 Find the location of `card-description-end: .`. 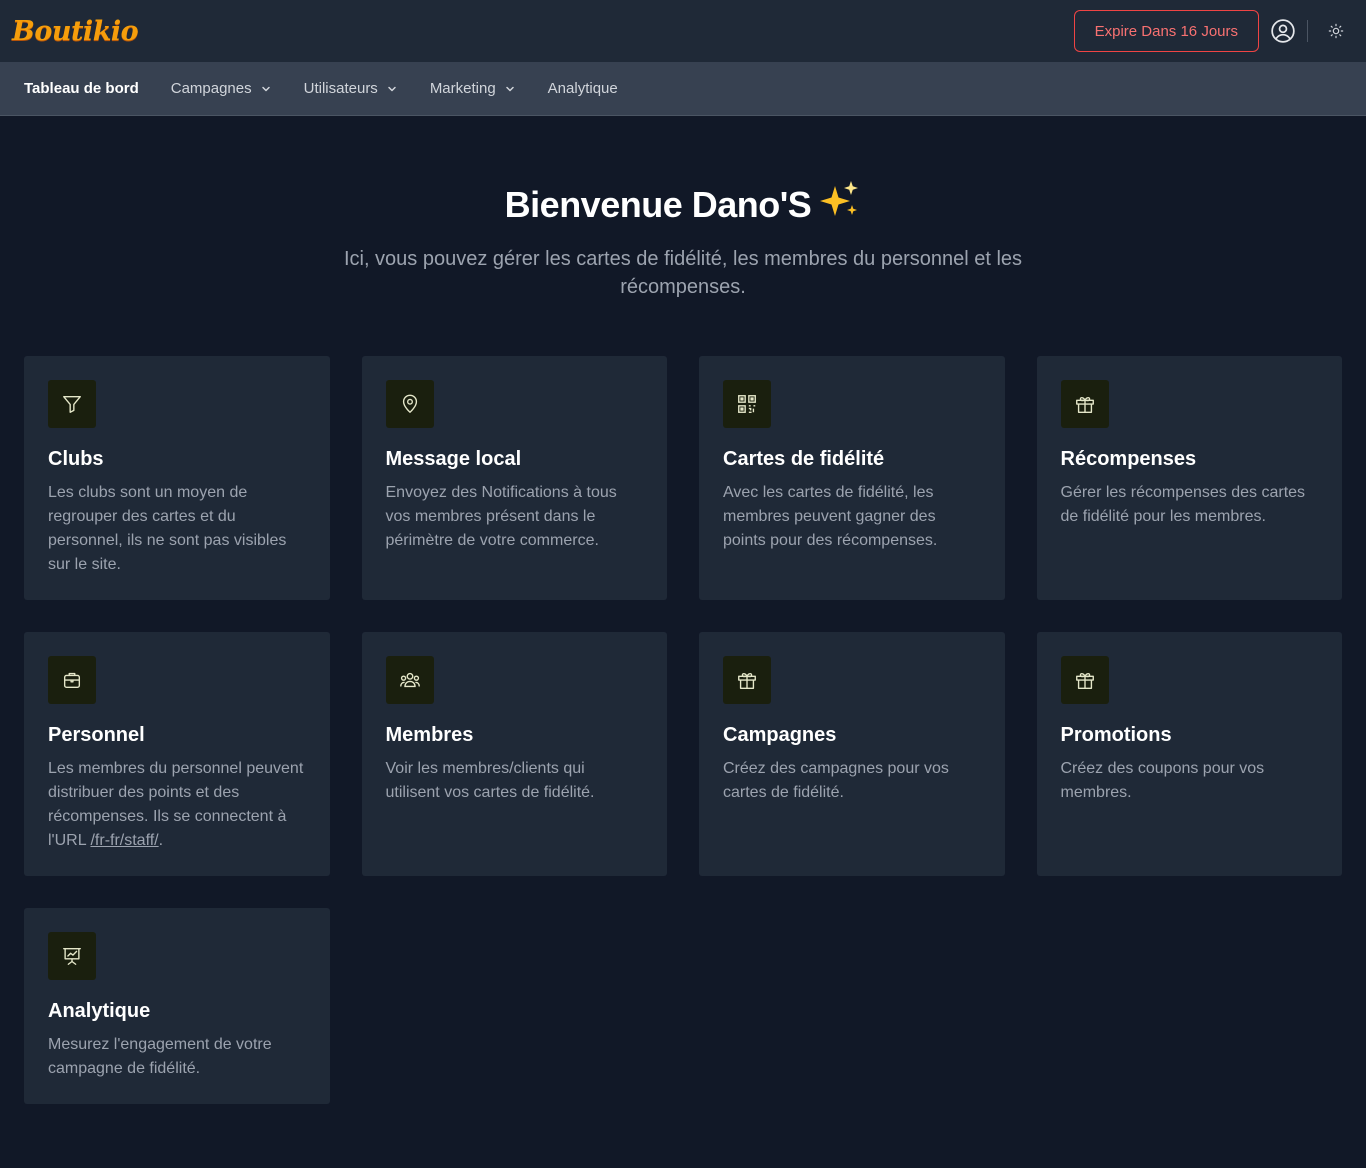

card-description-end: . is located at coordinates (161, 840).